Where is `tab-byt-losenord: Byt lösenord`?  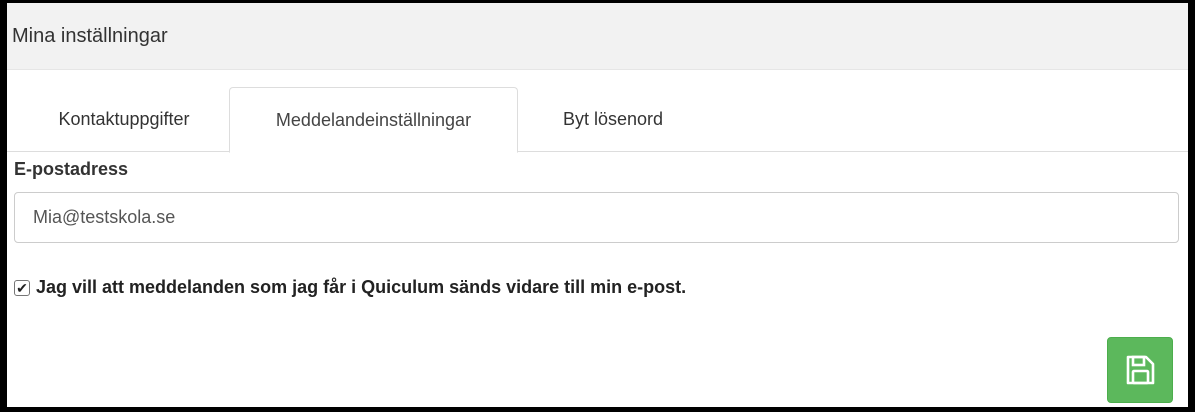
tab-byt-losenord: Byt lösenord is located at coordinates (613, 119).